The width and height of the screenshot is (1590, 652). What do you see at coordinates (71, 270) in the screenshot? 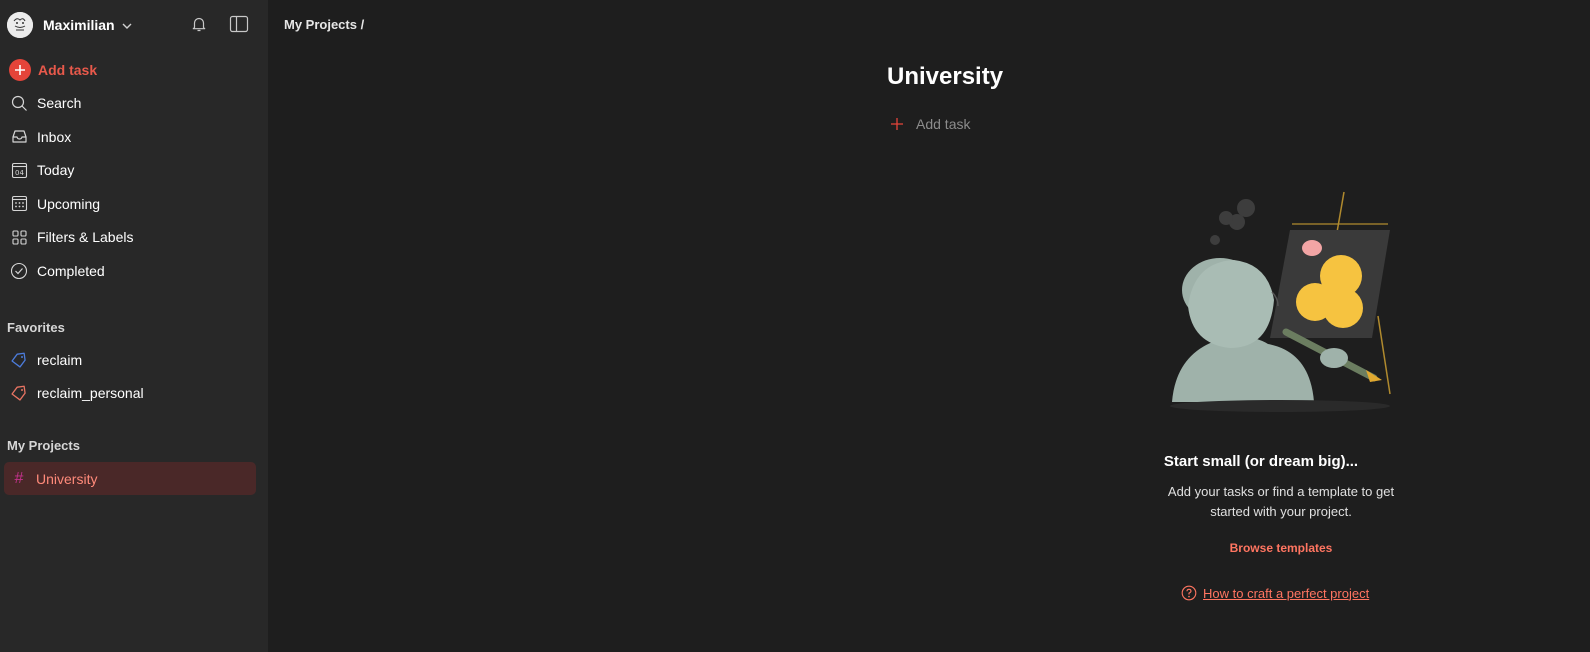
I see `nav-item-label: Completed` at bounding box center [71, 270].